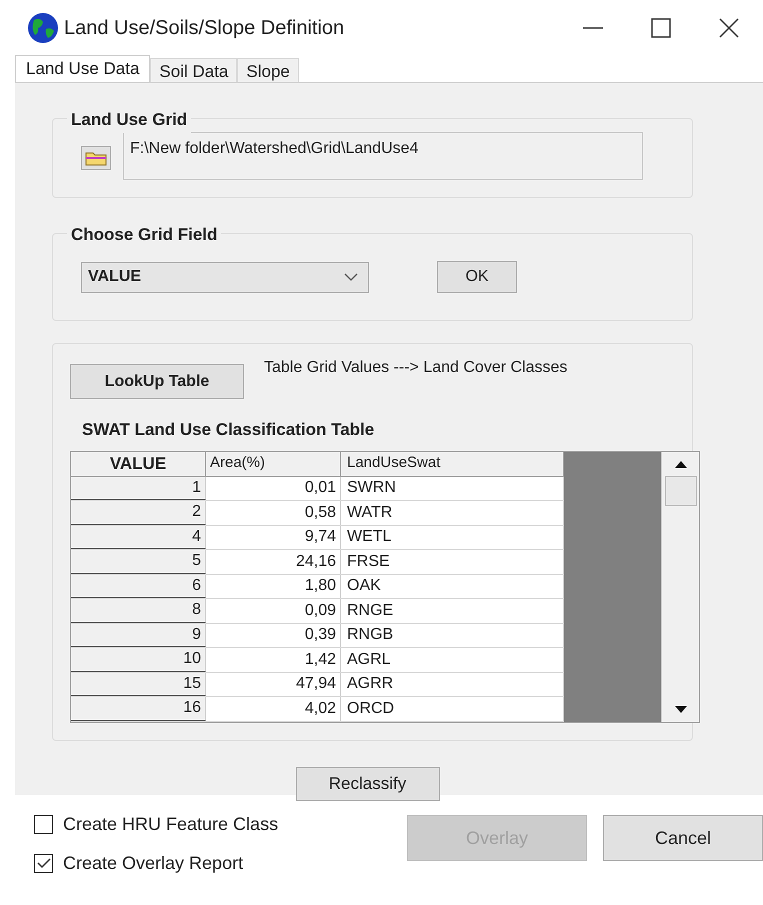 The height and width of the screenshot is (905, 763). I want to click on table-cell: 0,39, so click(273, 635).